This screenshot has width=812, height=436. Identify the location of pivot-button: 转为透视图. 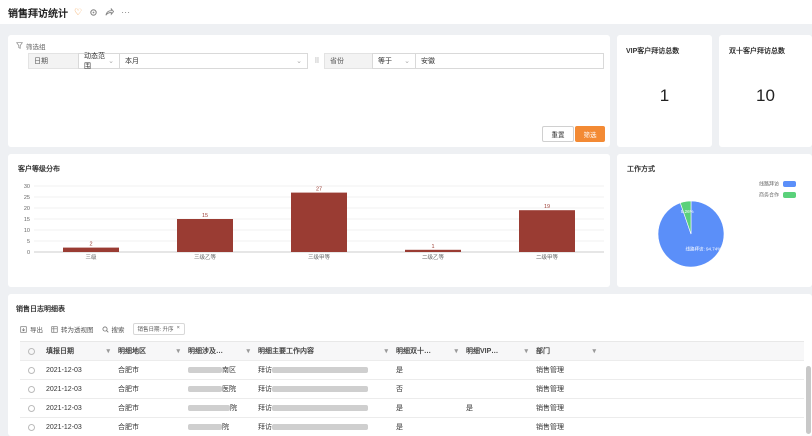
(72, 329).